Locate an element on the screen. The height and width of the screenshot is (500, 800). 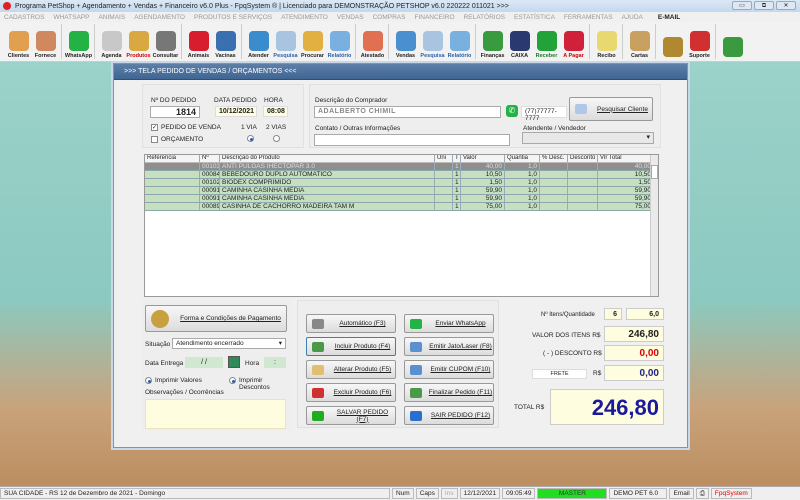
discount-value: 0,00 is located at coordinates (634, 353).